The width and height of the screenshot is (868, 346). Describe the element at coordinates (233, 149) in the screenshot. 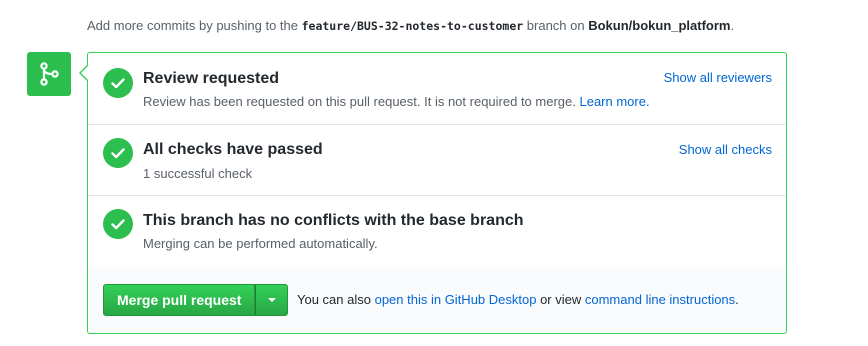

I see `checks-title: All checks have passed` at that location.